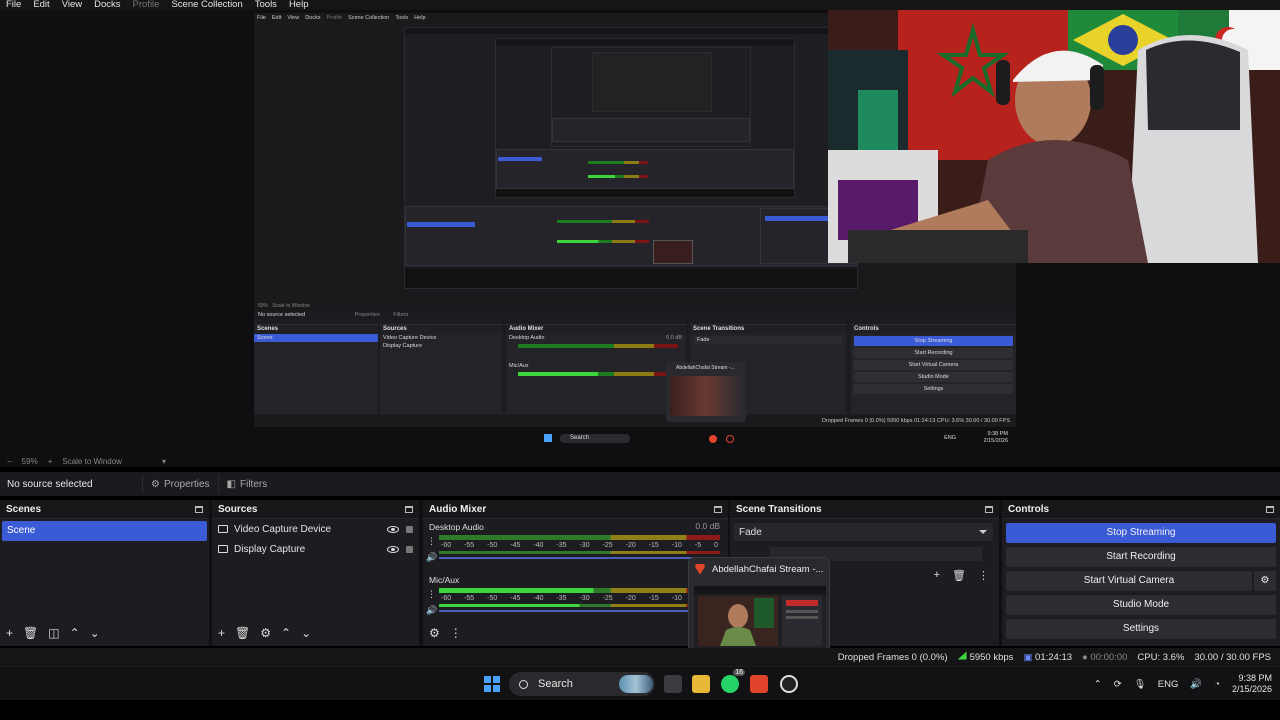 This screenshot has width=1280, height=720. I want to click on add-transition-button: +, so click(937, 575).